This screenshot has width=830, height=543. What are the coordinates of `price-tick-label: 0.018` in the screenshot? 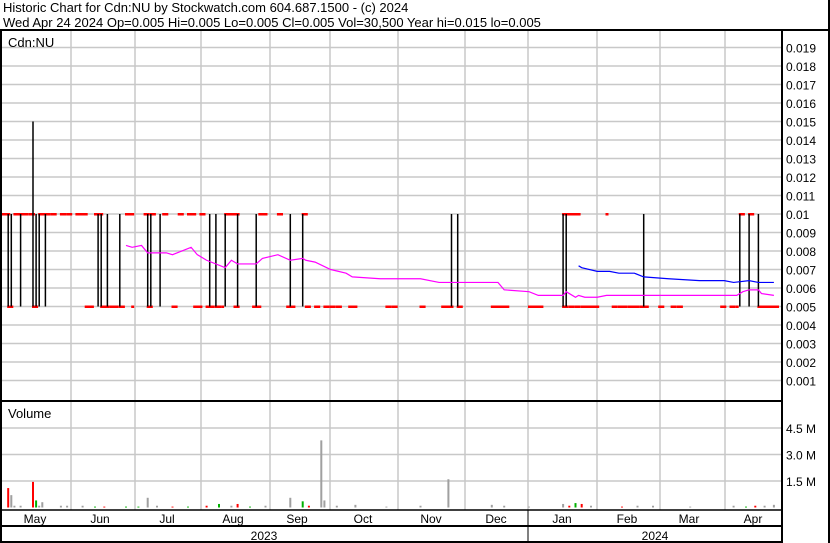 It's located at (801, 67).